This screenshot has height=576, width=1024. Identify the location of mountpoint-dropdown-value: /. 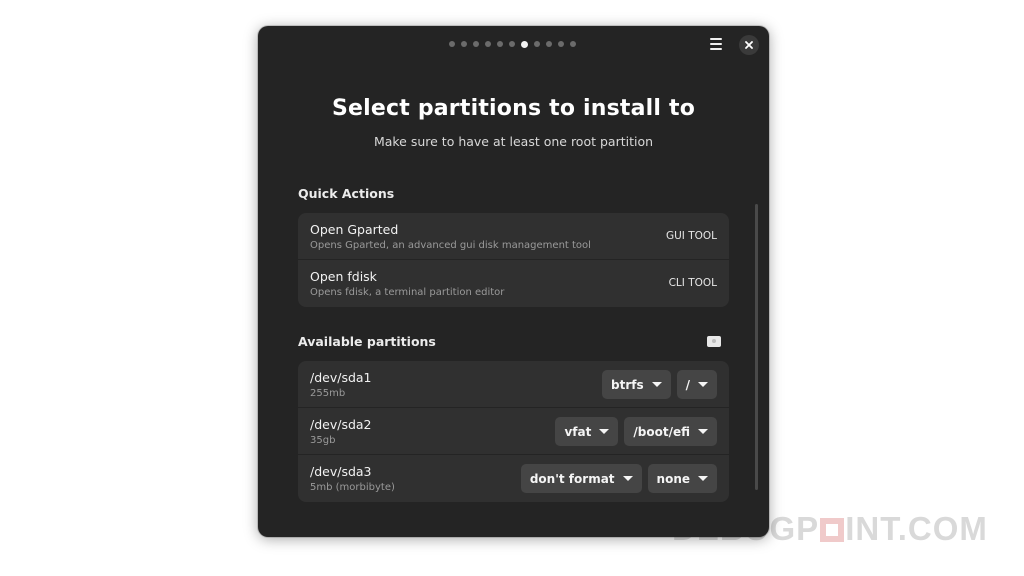
(687, 384).